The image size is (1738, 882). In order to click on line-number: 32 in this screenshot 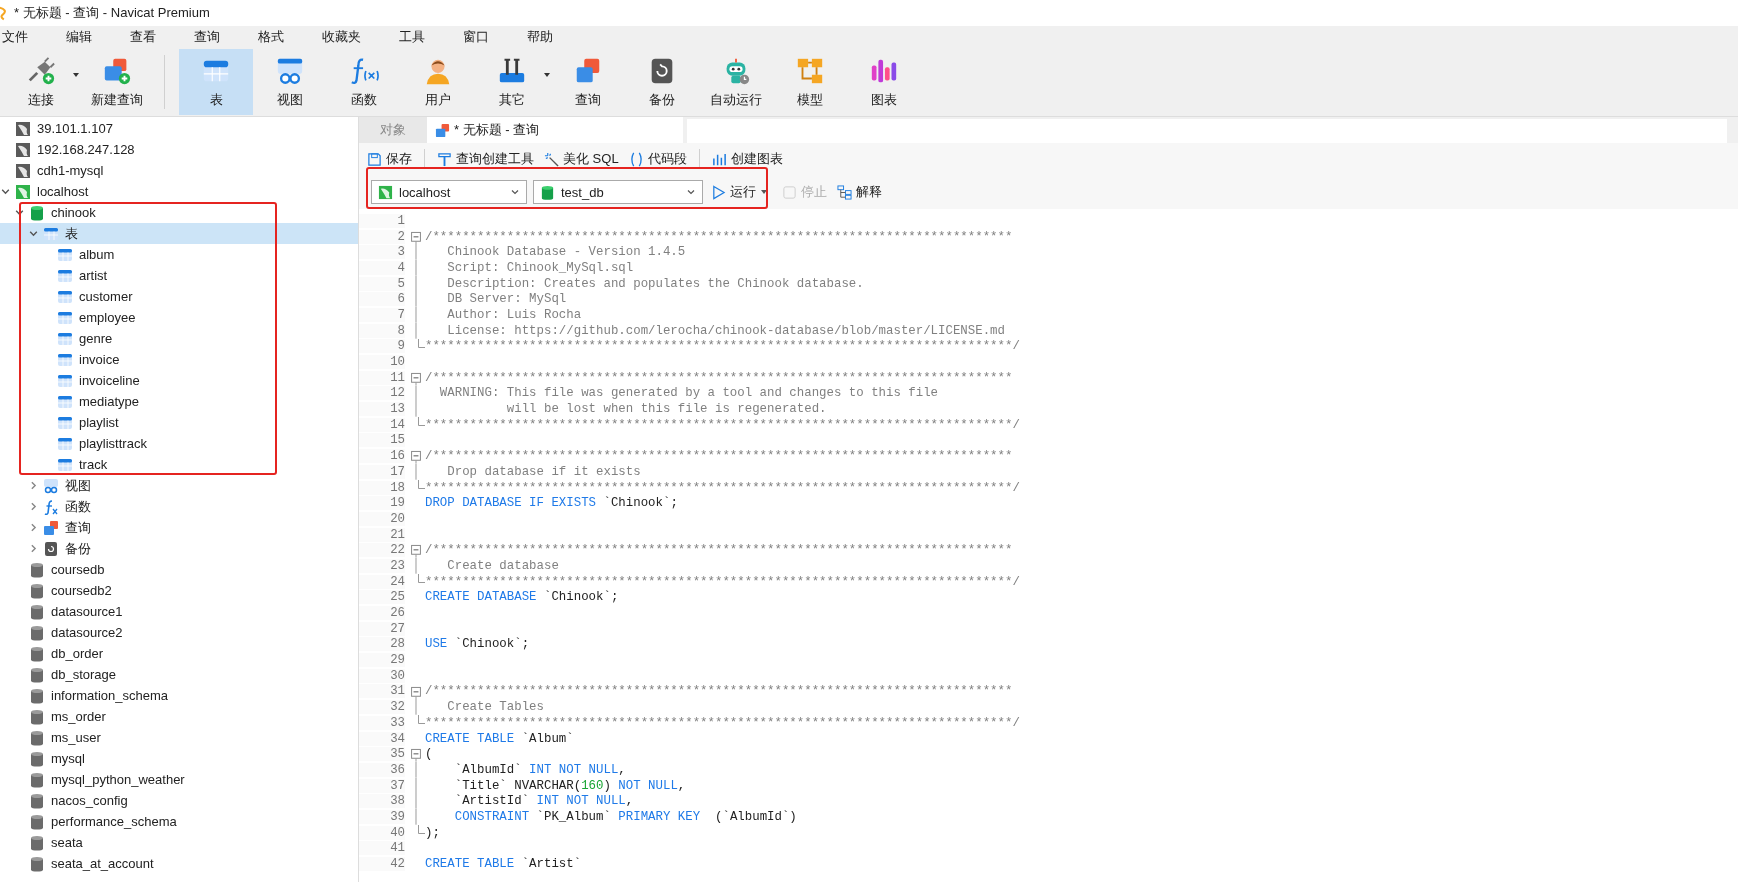, I will do `click(382, 707)`.